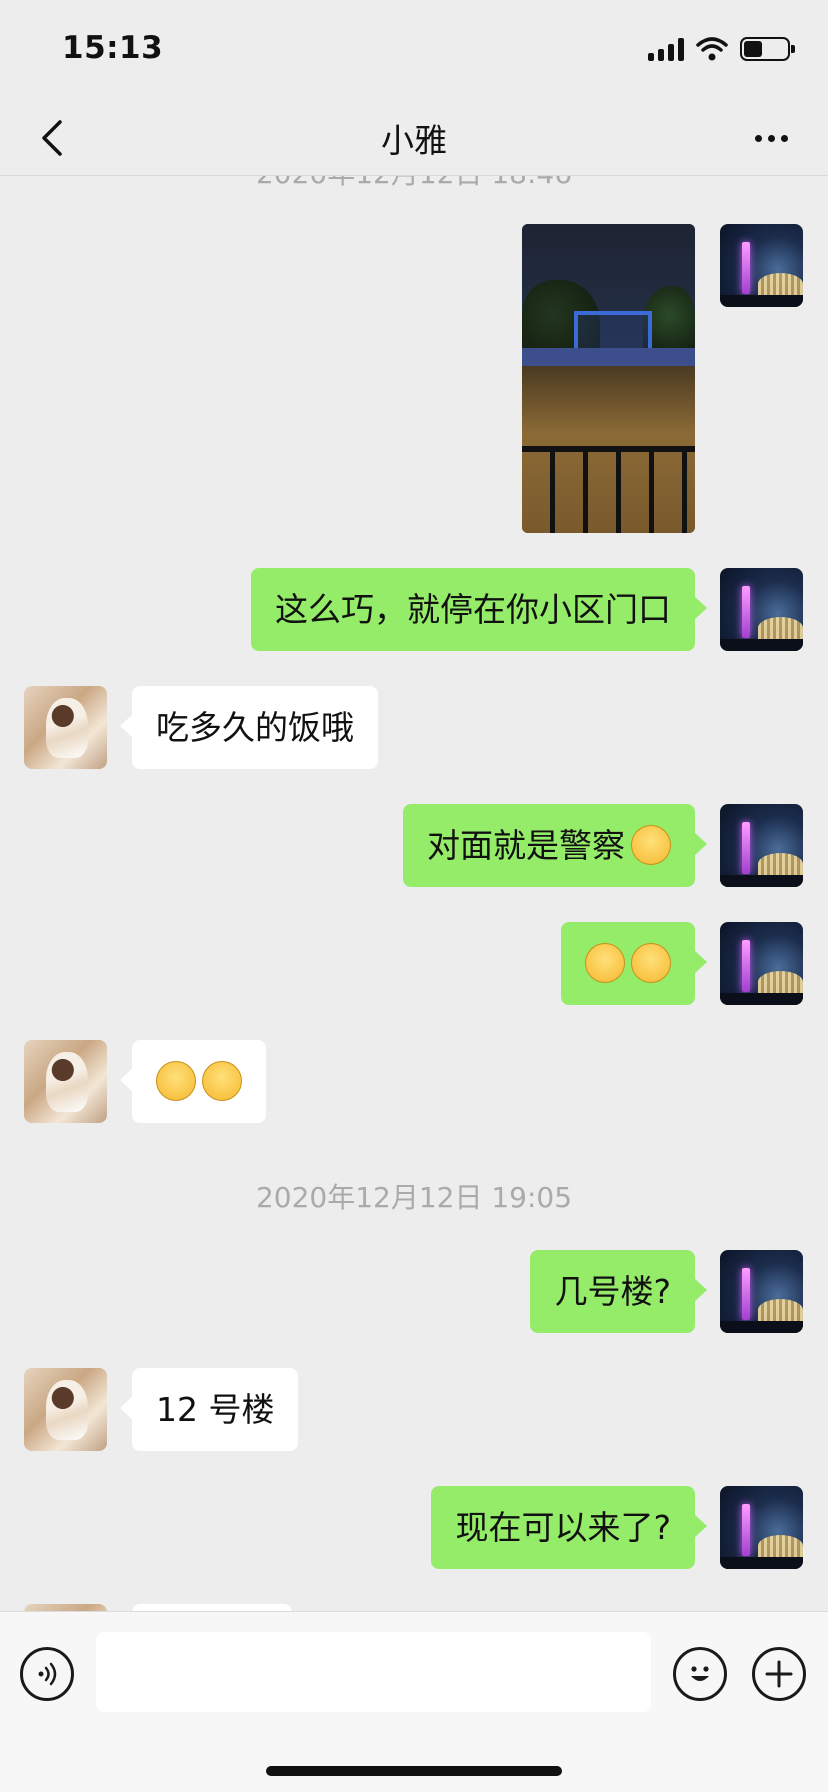 The image size is (828, 1792). What do you see at coordinates (651, 844) in the screenshot?
I see `smile-emoji-icon` at bounding box center [651, 844].